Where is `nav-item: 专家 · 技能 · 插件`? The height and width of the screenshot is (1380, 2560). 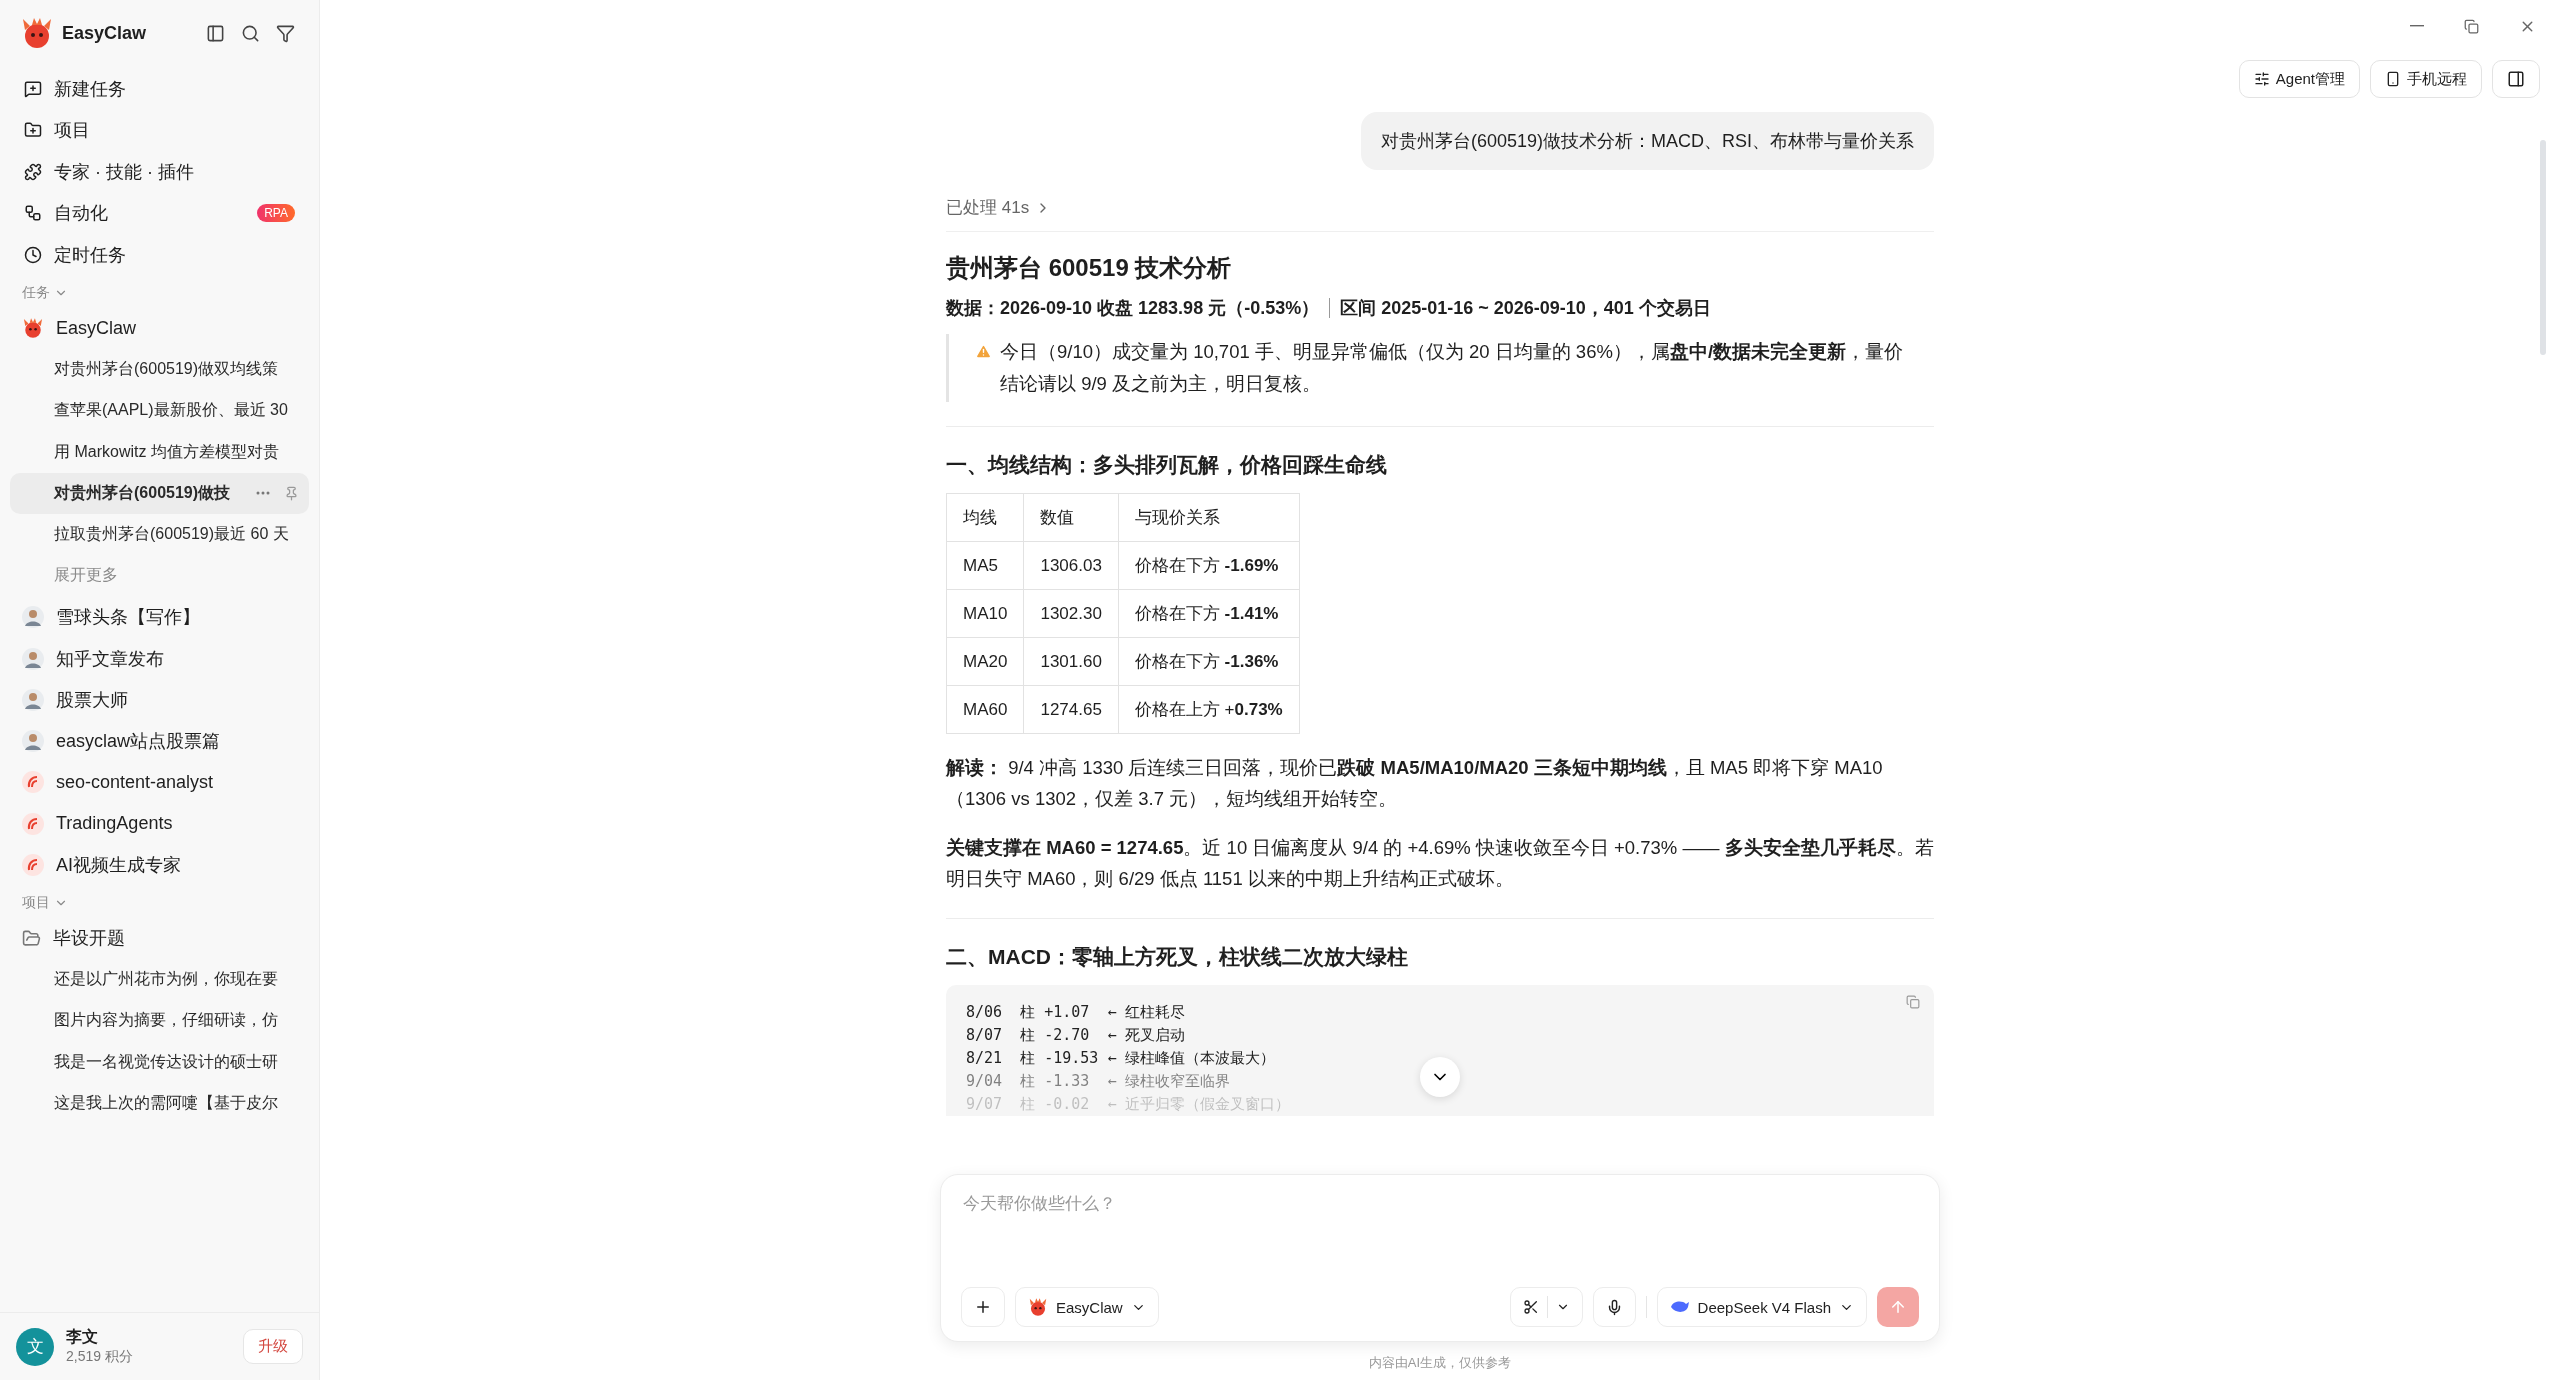 nav-item: 专家 · 技能 · 插件 is located at coordinates (159, 172).